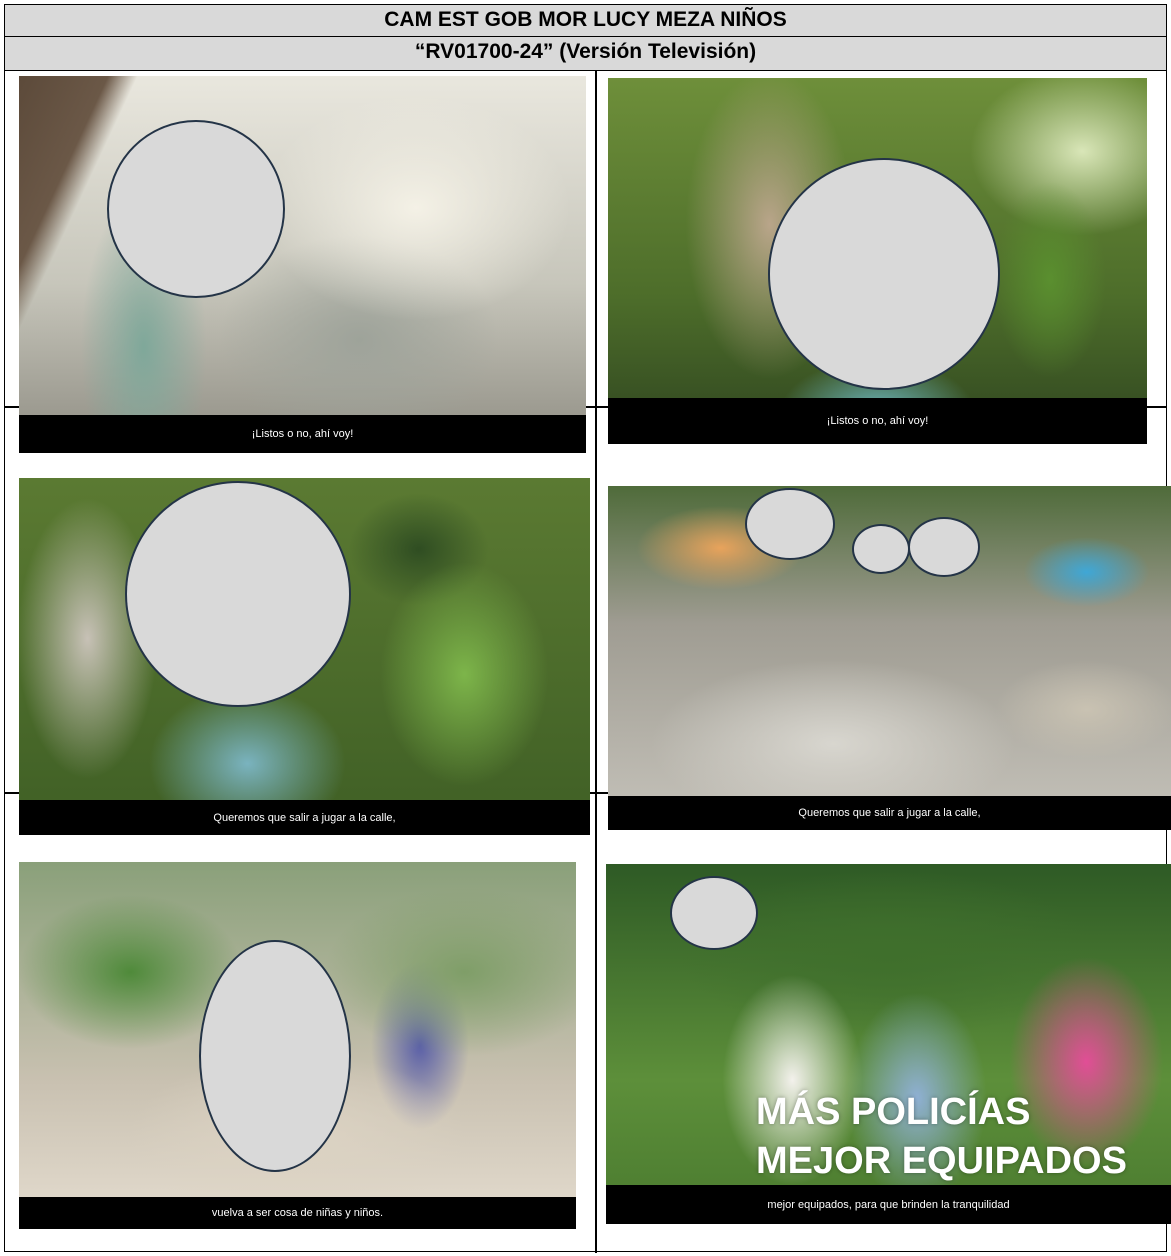  Describe the element at coordinates (889, 658) in the screenshot. I see `video-frame-4: Queremos que salir a jugar a la calle,` at that location.